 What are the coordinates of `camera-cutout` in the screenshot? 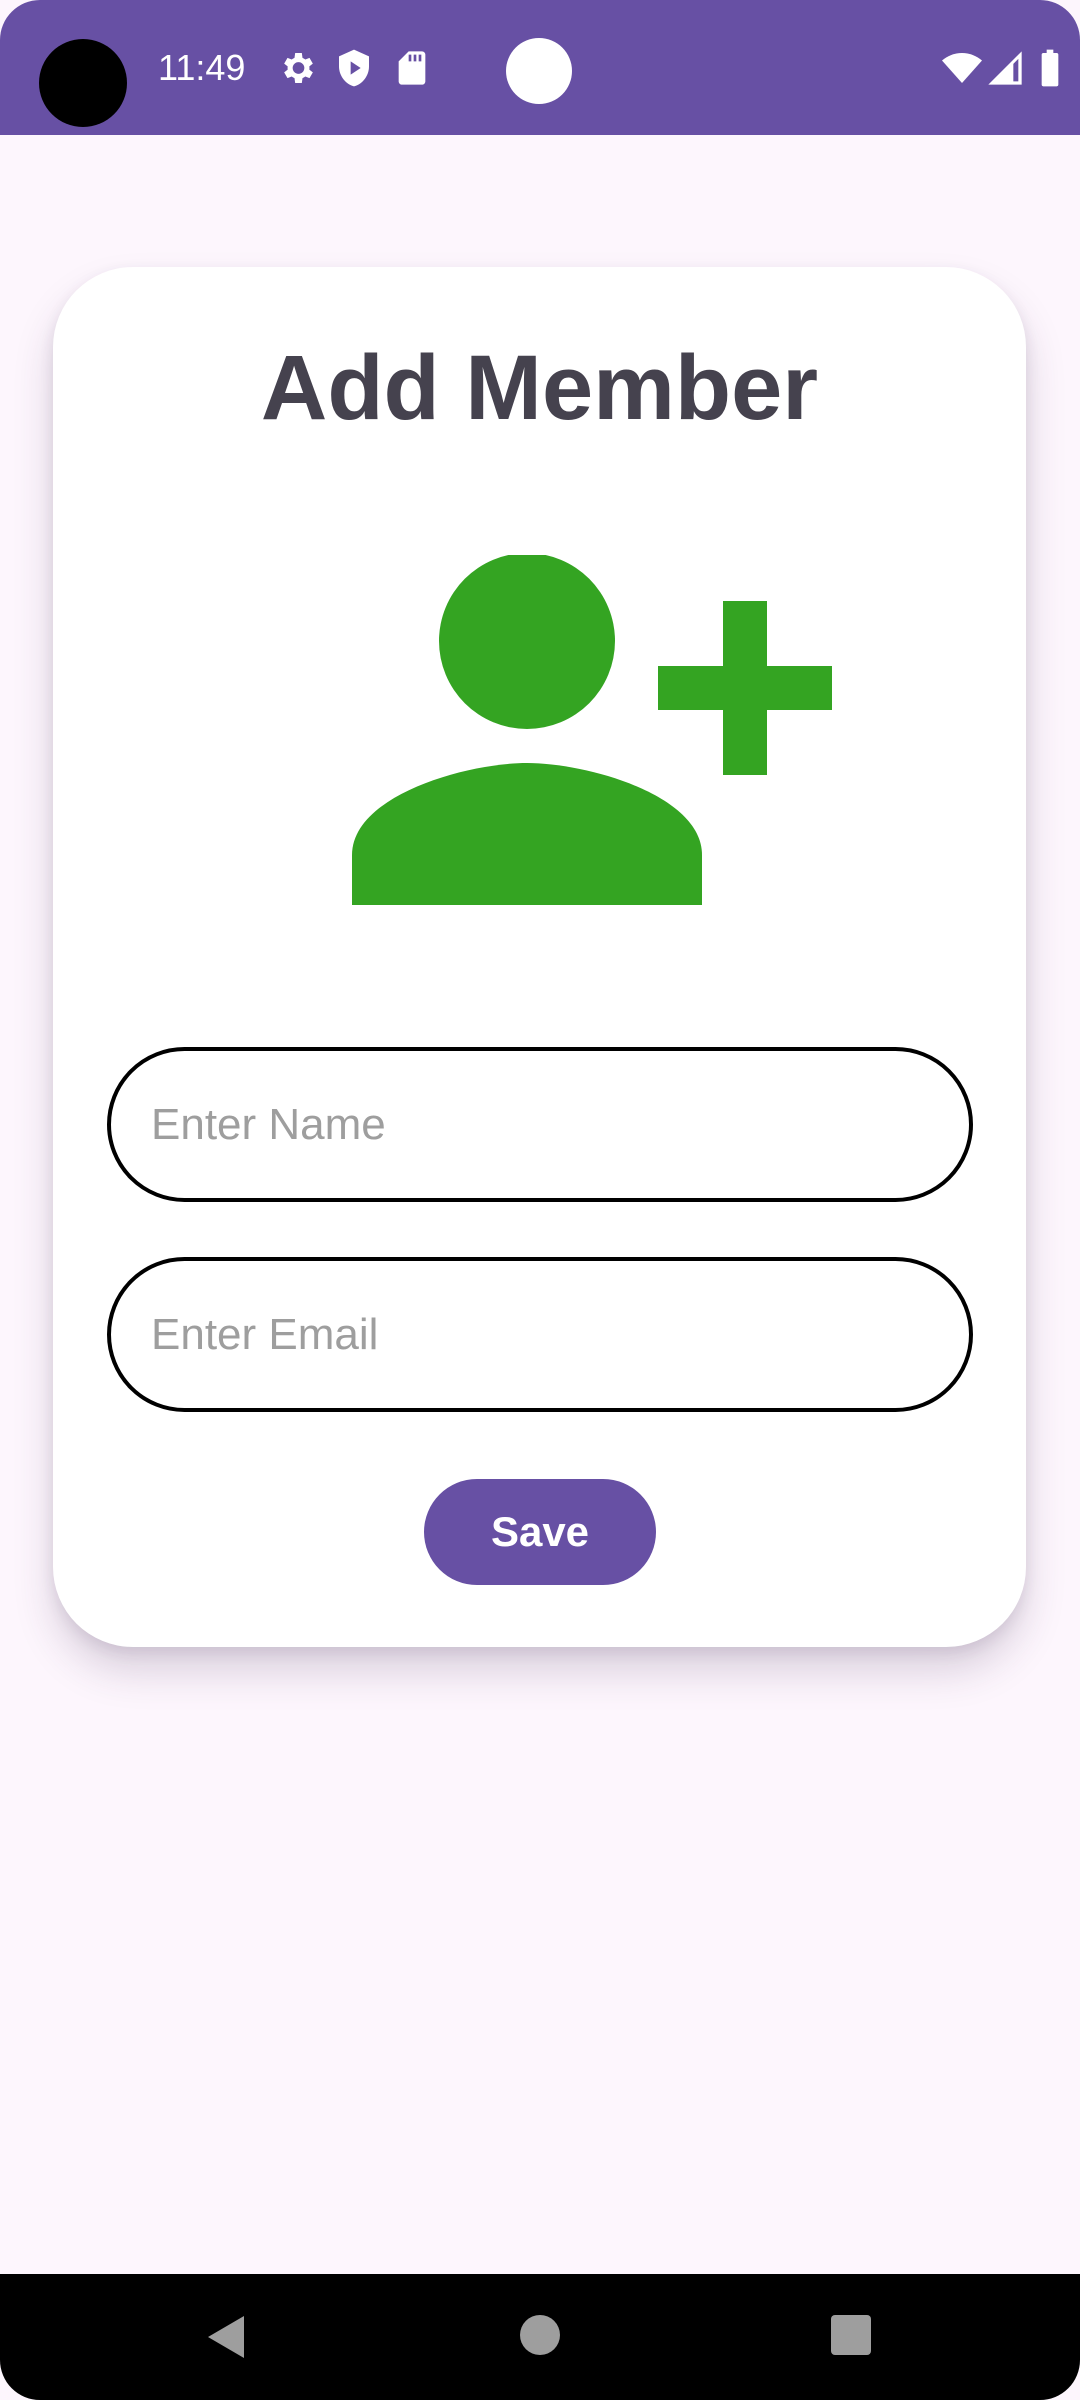 It's located at (83, 83).